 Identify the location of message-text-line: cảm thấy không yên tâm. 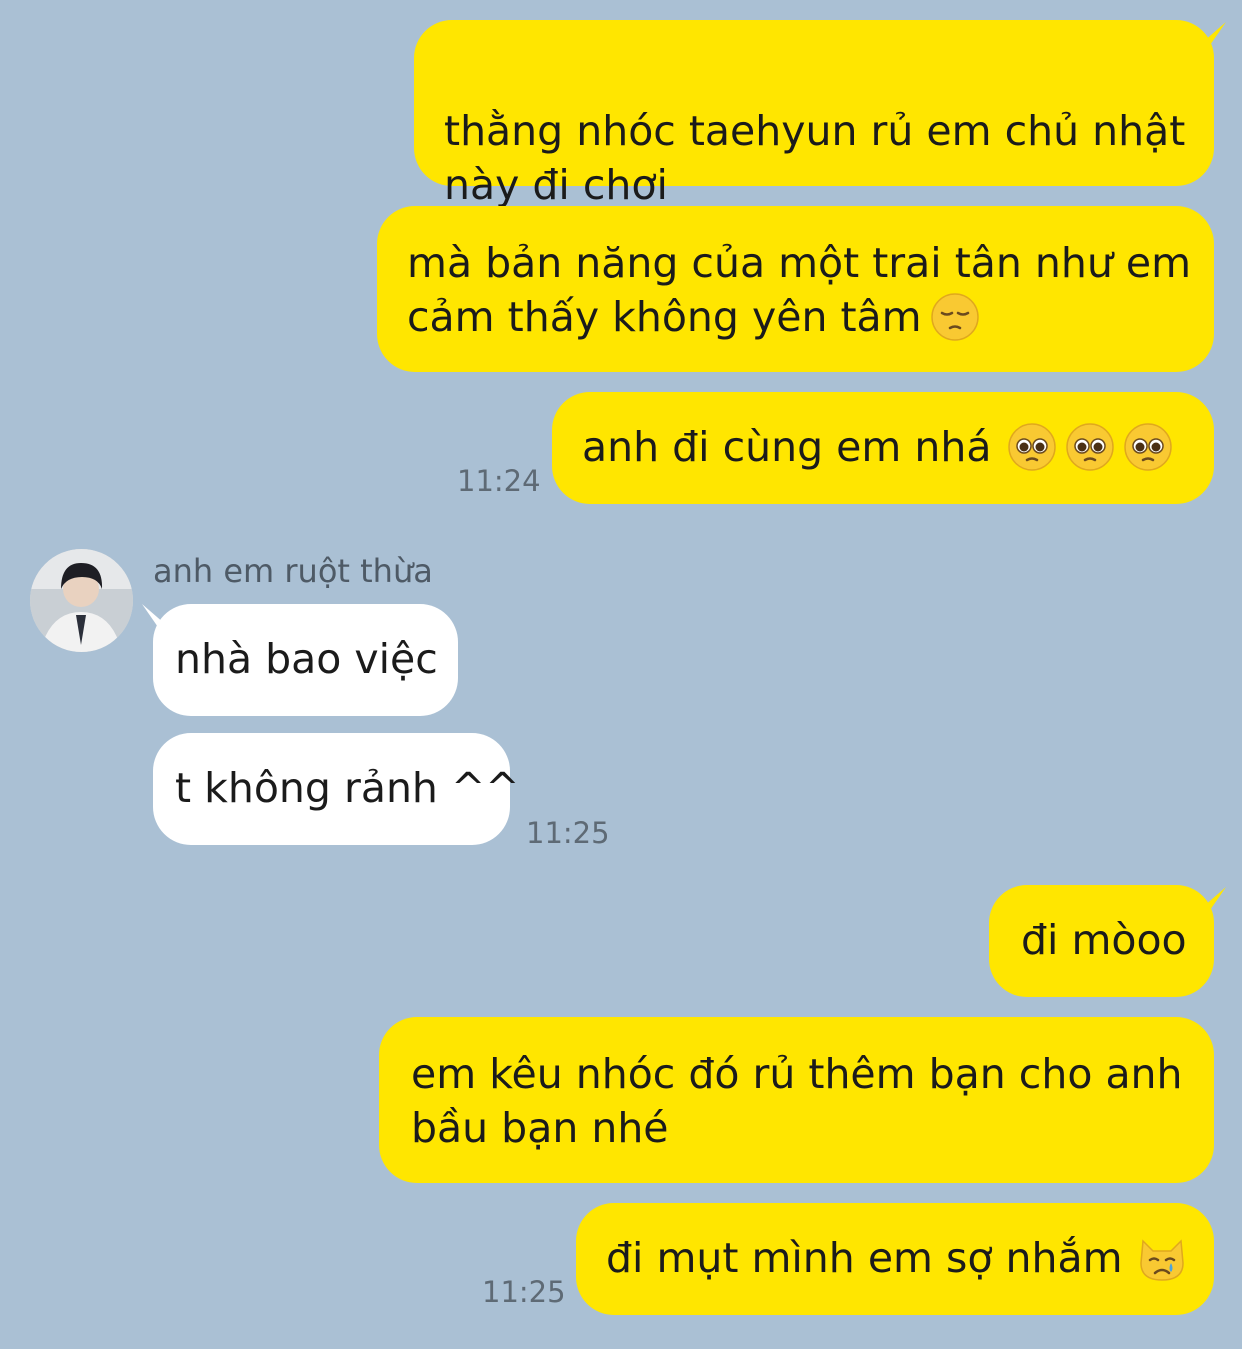
(664, 317).